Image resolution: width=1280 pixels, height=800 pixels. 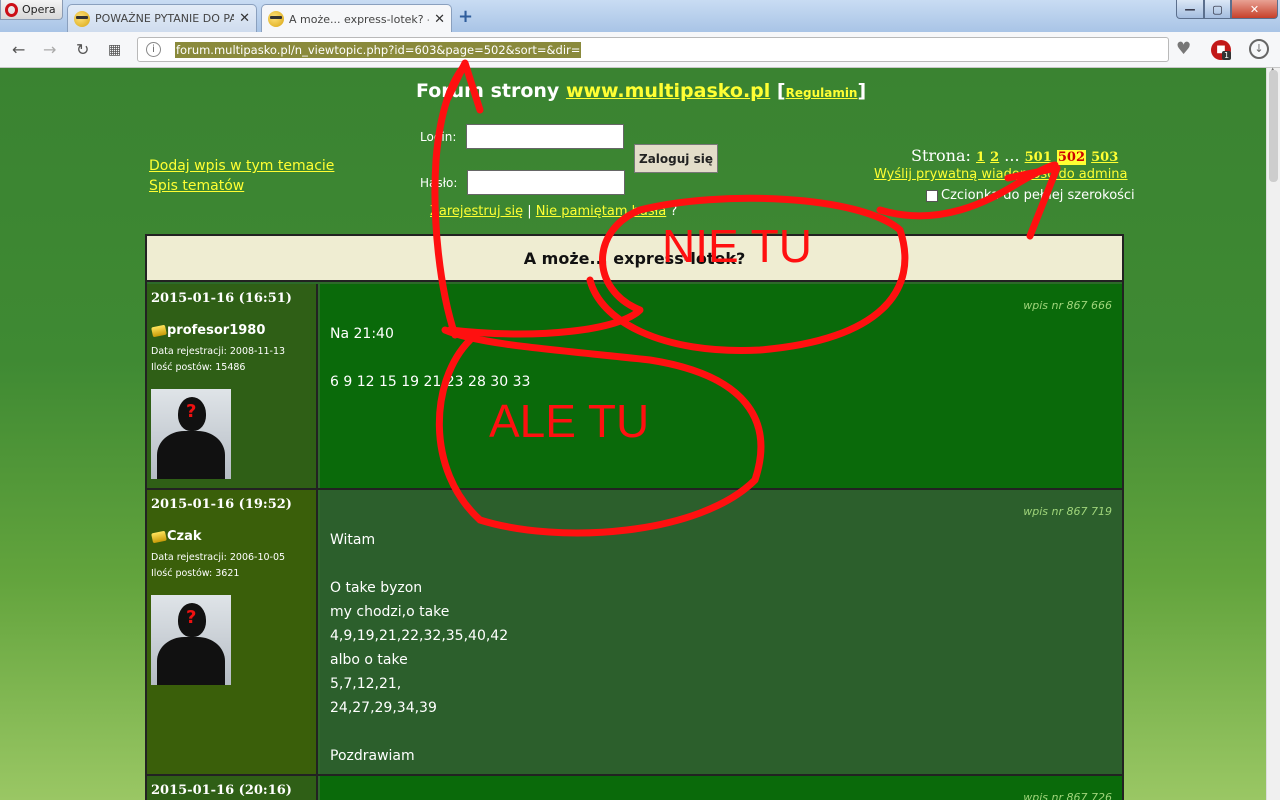 I want to click on opera-menu-button: Opera, so click(x=31, y=10).